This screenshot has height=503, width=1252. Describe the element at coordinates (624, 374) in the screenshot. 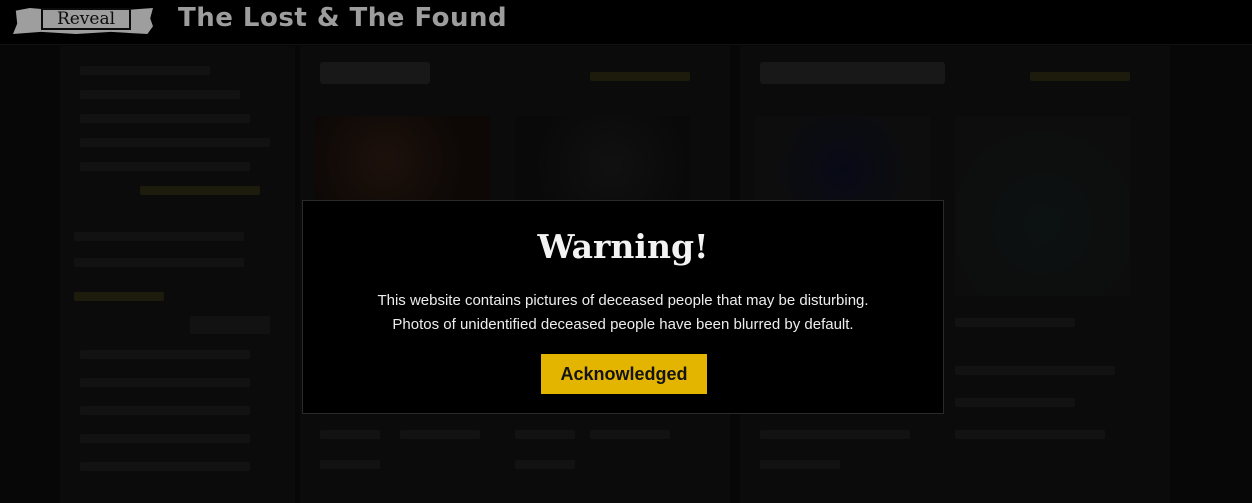

I see `acknowledged-button: Acknowledged` at that location.